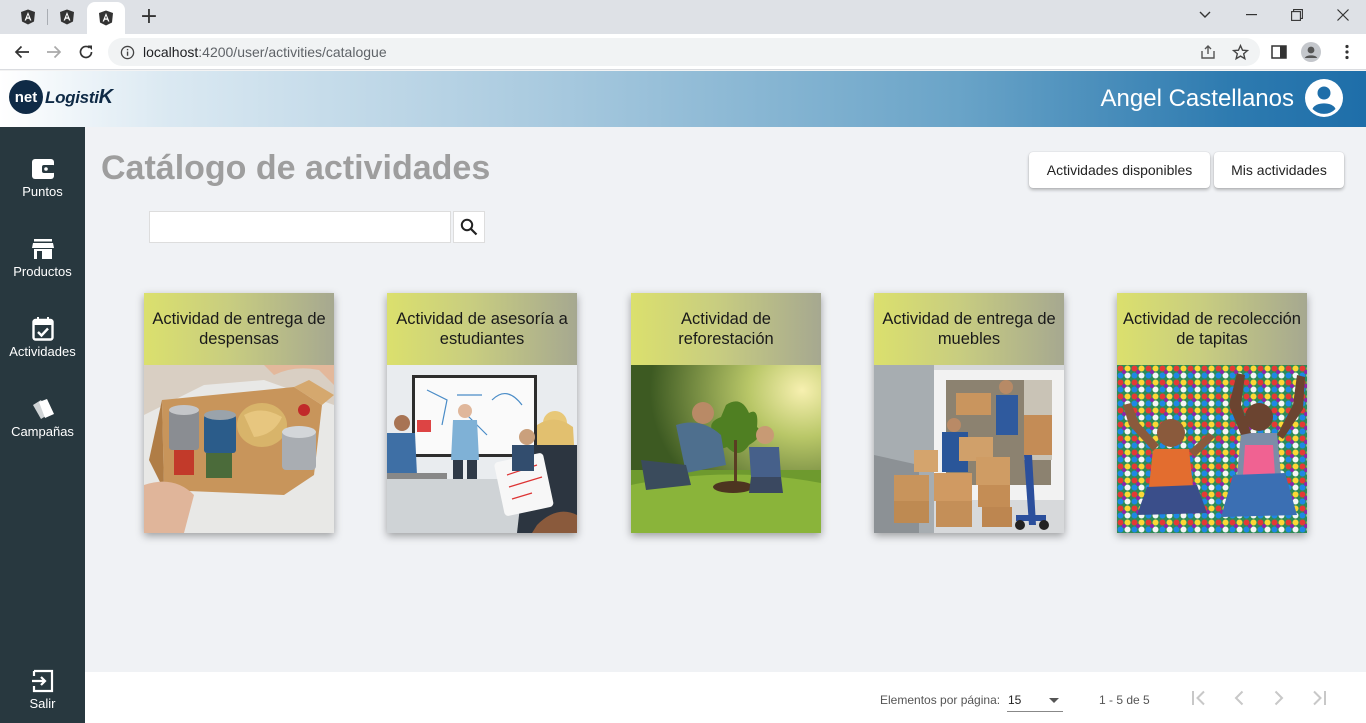 This screenshot has width=1366, height=723. I want to click on calendar-check-icon, so click(43, 329).